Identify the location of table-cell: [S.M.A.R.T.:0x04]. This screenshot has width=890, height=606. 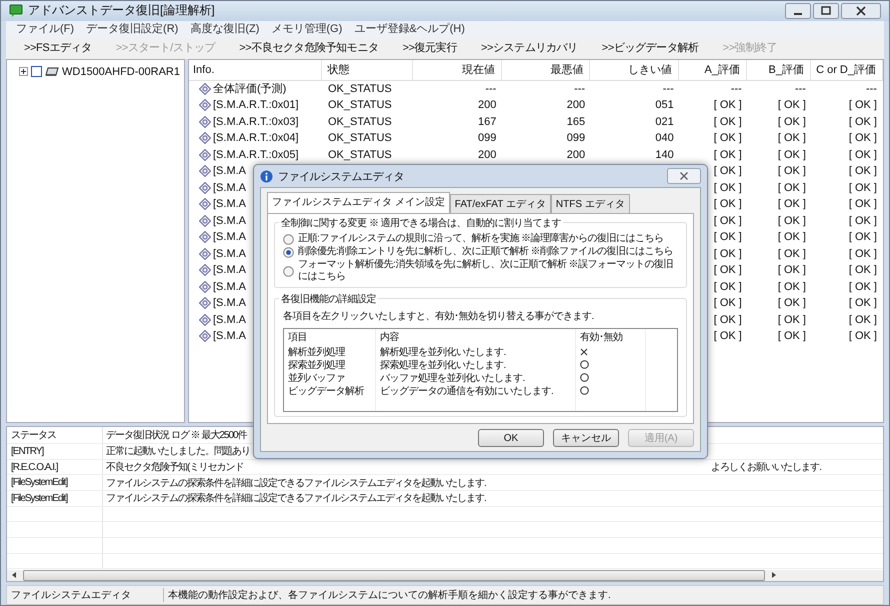
(256, 138).